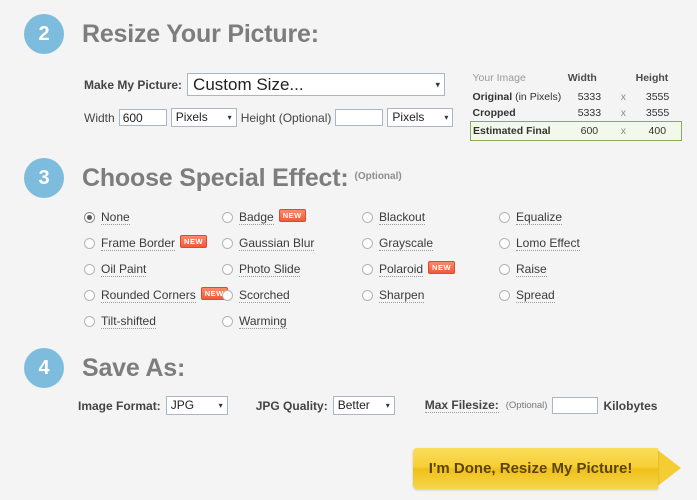 The width and height of the screenshot is (697, 500). Describe the element at coordinates (402, 295) in the screenshot. I see `effect-label: Sharpen` at that location.